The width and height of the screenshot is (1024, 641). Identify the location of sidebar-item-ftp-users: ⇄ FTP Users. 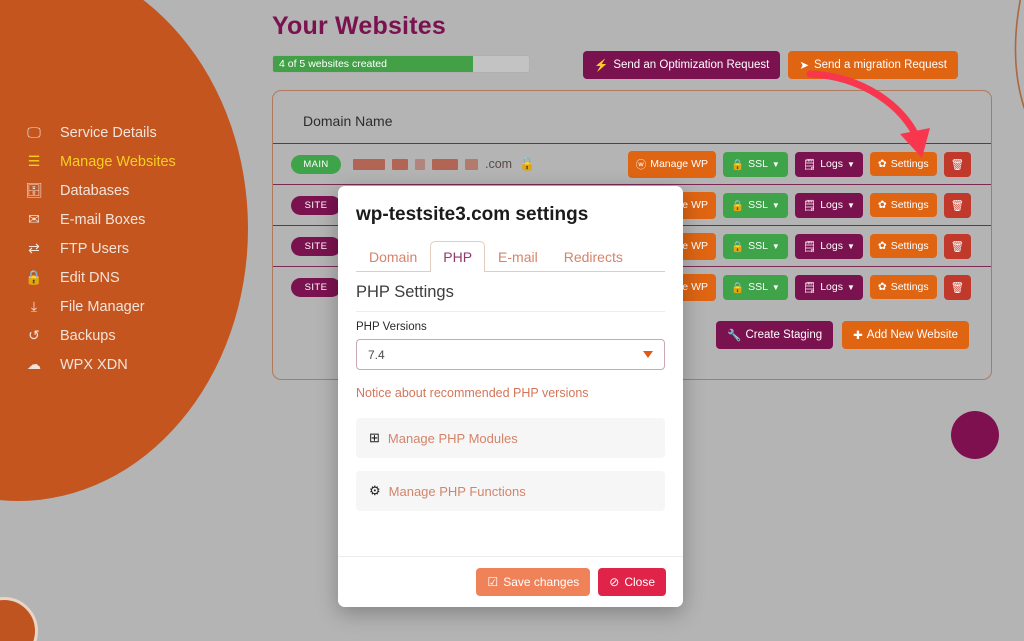
(88, 248).